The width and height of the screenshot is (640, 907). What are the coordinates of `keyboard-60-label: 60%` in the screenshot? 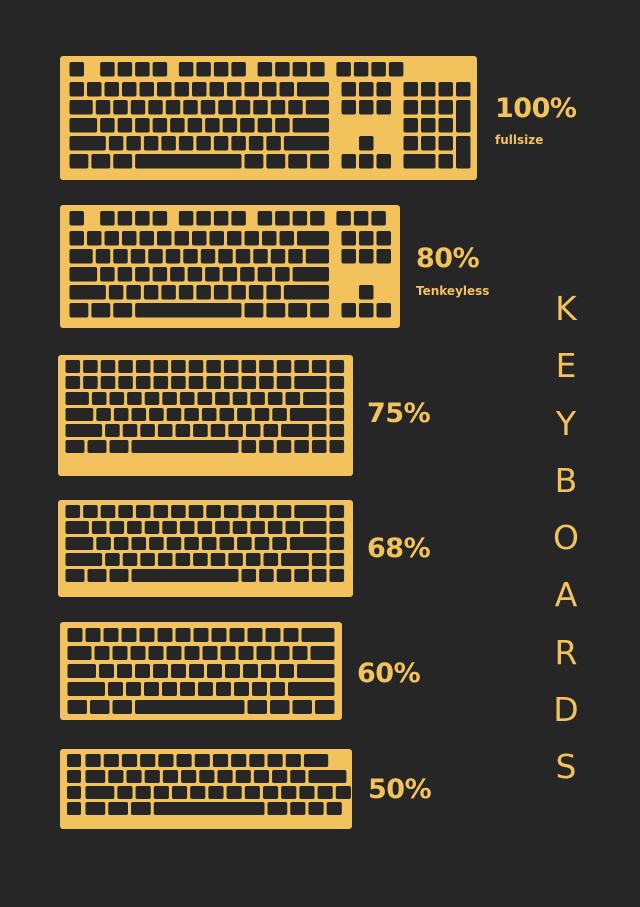 It's located at (389, 673).